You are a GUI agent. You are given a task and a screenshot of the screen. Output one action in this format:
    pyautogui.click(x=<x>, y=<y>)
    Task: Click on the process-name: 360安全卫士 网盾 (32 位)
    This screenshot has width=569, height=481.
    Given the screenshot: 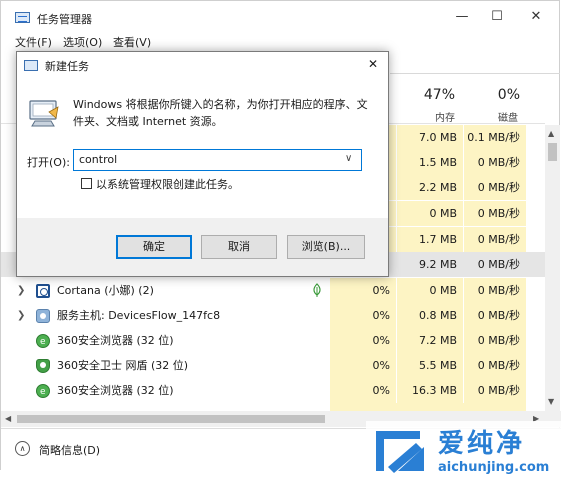 What is the action you would take?
    pyautogui.click(x=123, y=365)
    